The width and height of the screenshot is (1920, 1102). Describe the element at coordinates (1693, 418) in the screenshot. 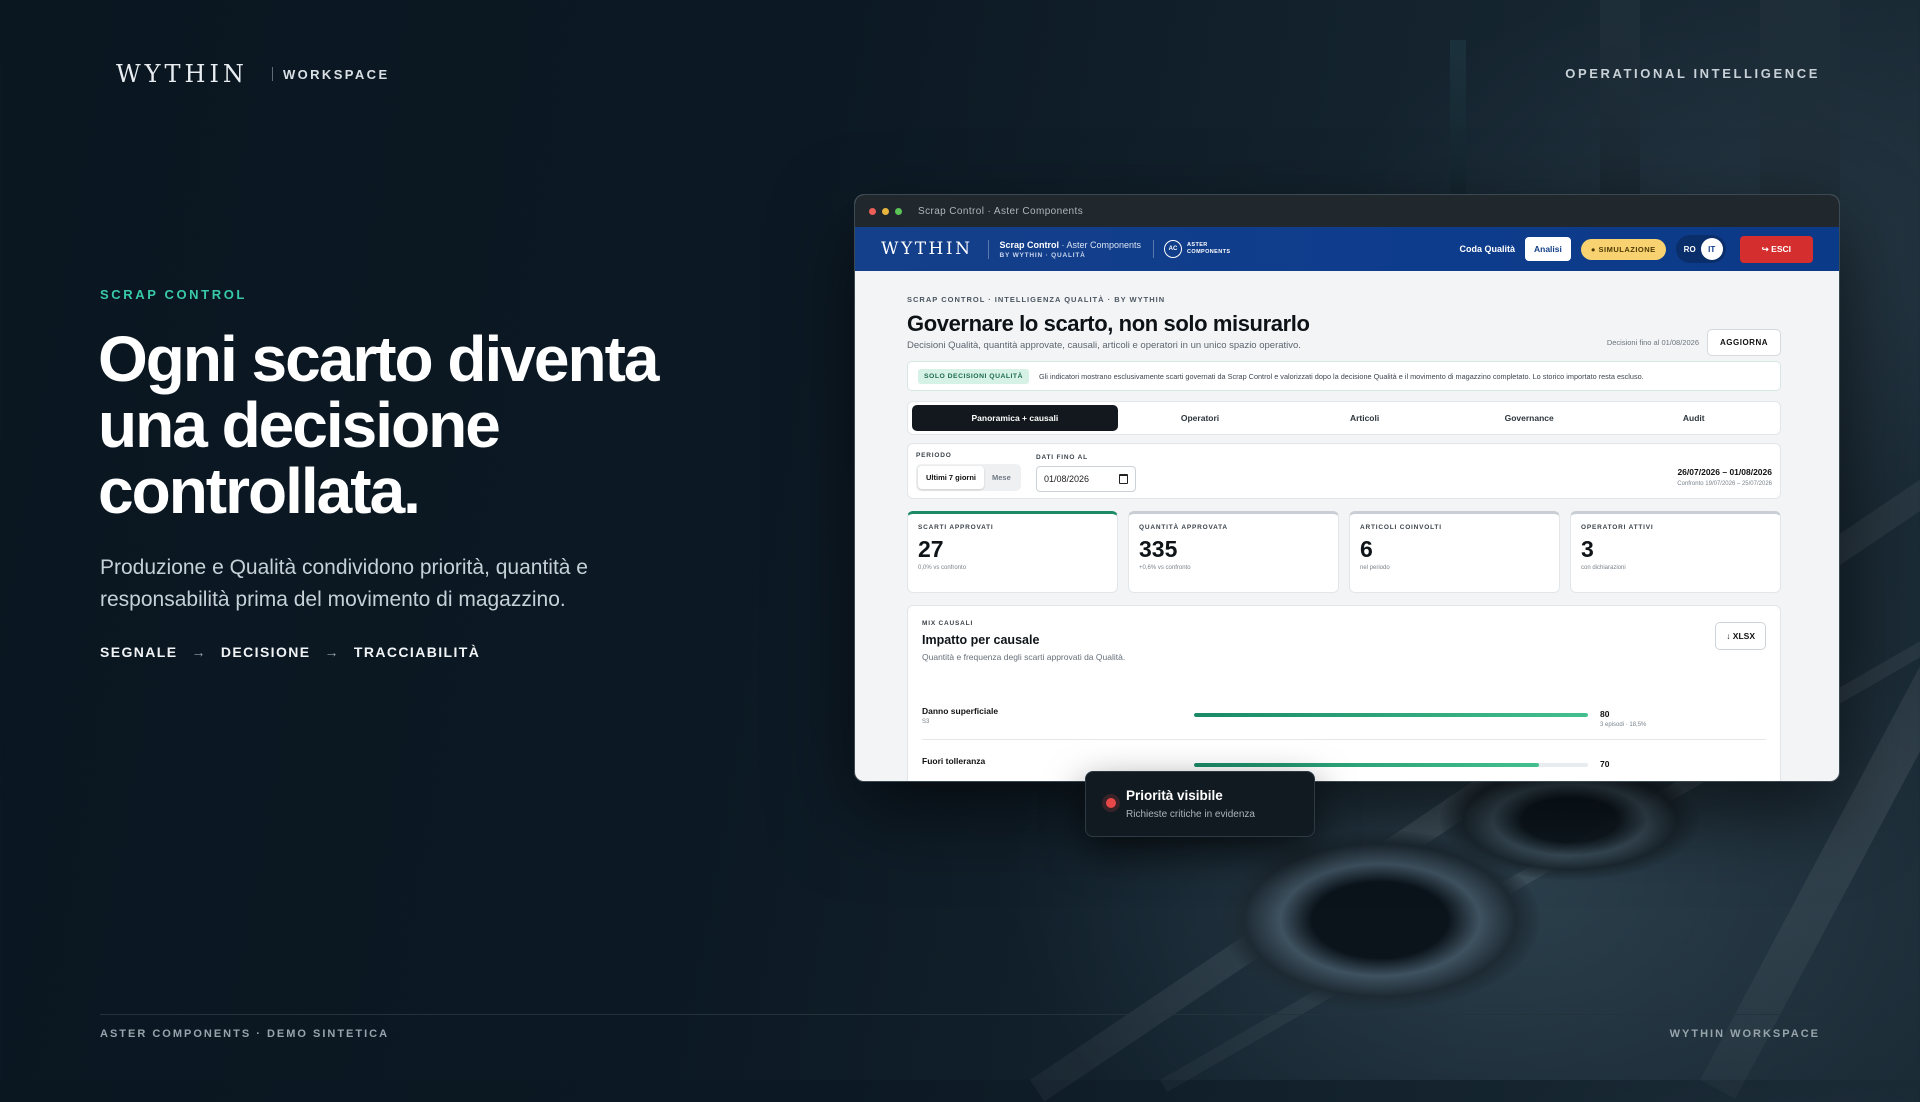

I see `tab-audit: Audit` at that location.